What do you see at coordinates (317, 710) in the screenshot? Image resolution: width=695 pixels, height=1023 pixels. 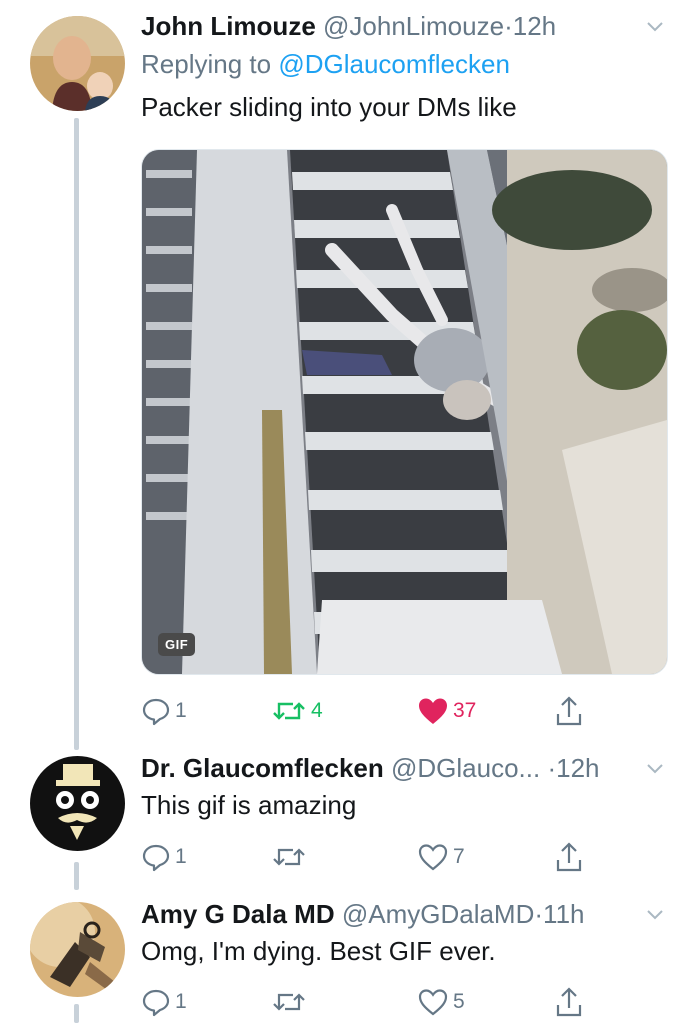 I see `retweet-count: 4` at bounding box center [317, 710].